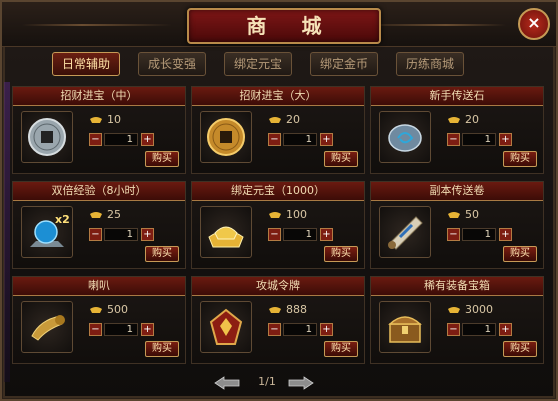 The image size is (558, 401). I want to click on price-value: 50, so click(472, 214).